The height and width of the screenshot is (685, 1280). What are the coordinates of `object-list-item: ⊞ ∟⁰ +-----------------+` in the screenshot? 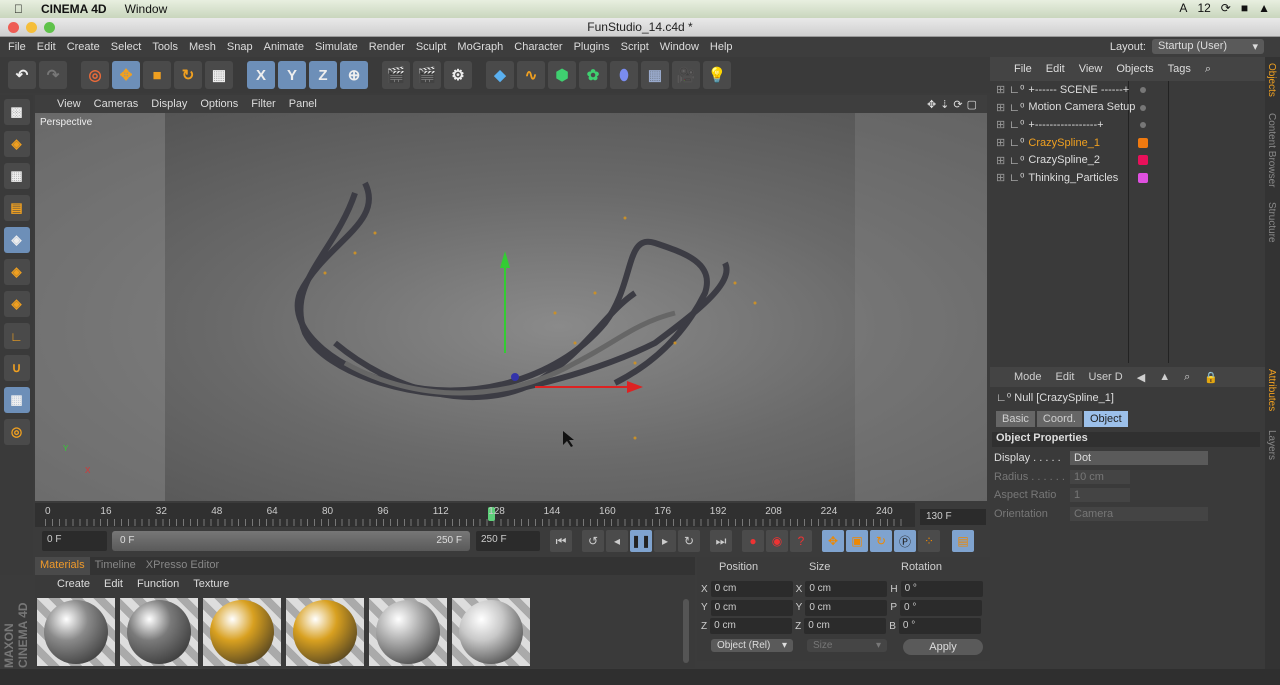 It's located at (1127, 125).